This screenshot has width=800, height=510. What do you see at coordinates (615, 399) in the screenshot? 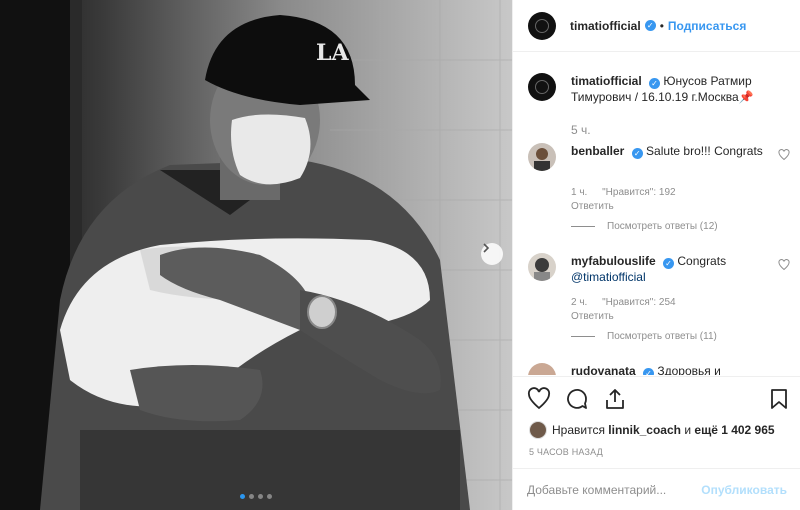
I see `share-icon` at bounding box center [615, 399].